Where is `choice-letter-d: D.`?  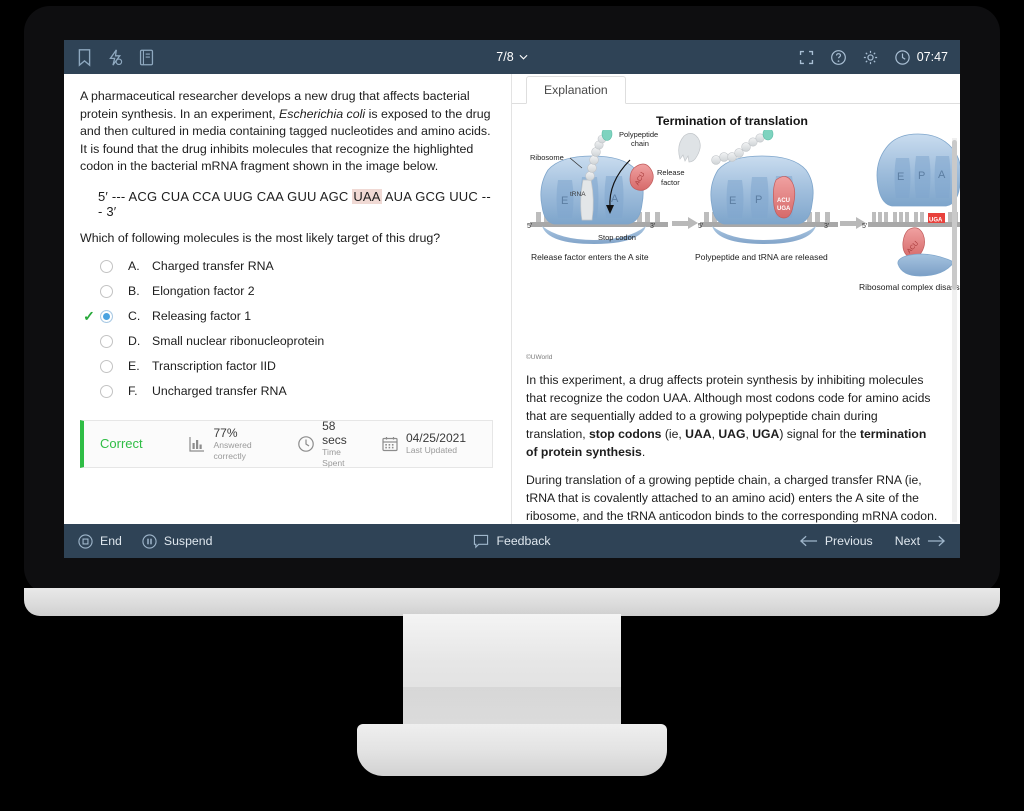
choice-letter-d: D. is located at coordinates (134, 341).